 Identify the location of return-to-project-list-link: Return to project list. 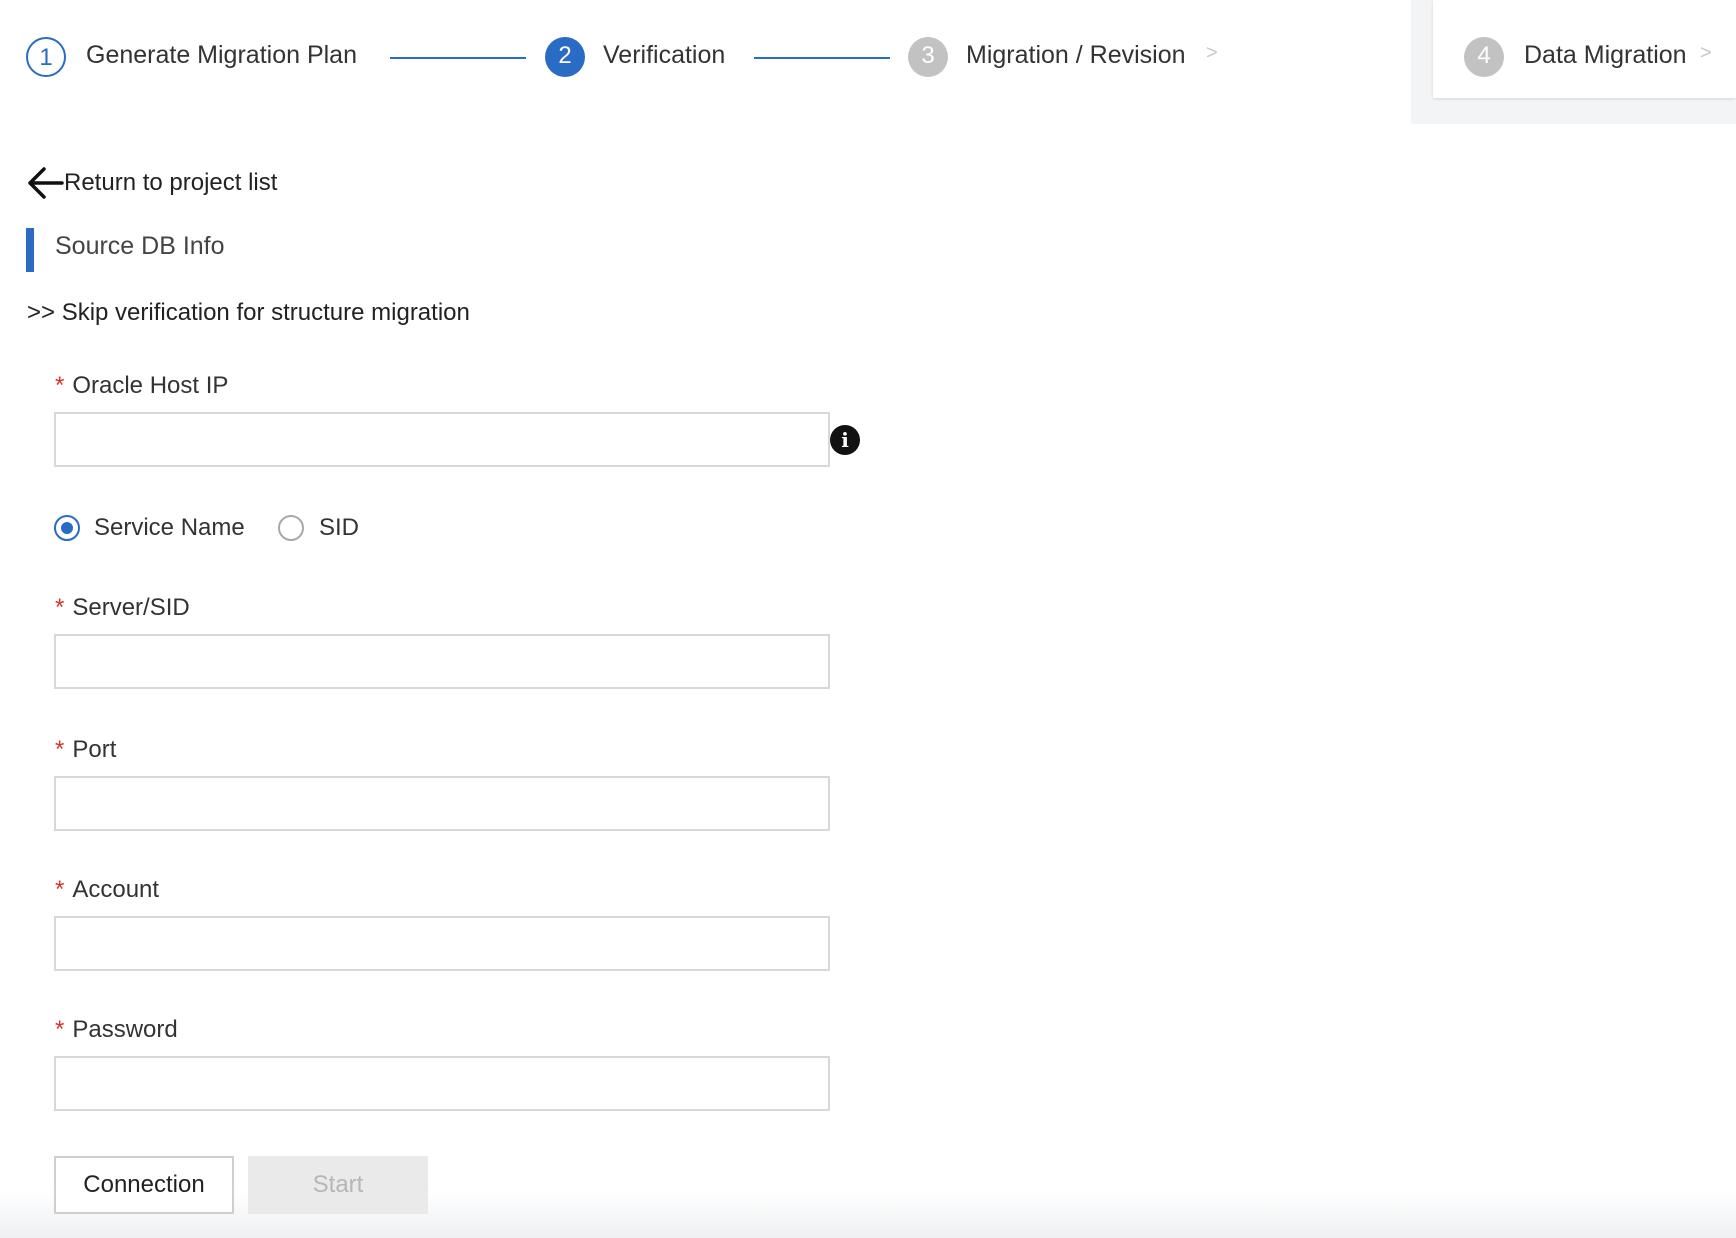
(151, 183).